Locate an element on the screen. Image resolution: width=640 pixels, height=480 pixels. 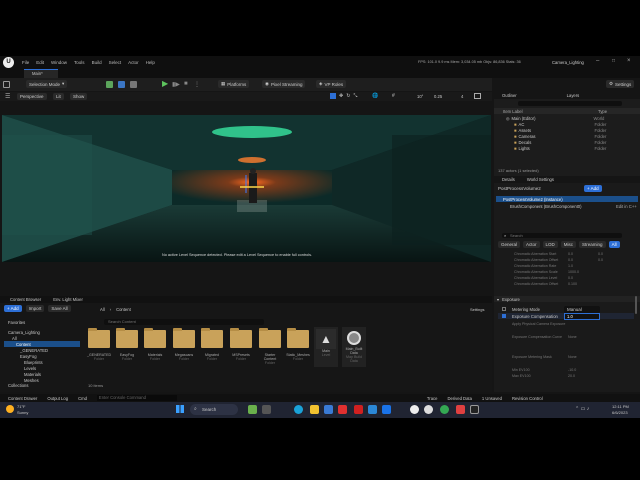
viewport-menu-icon: ☰ is located at coordinates (7, 96).